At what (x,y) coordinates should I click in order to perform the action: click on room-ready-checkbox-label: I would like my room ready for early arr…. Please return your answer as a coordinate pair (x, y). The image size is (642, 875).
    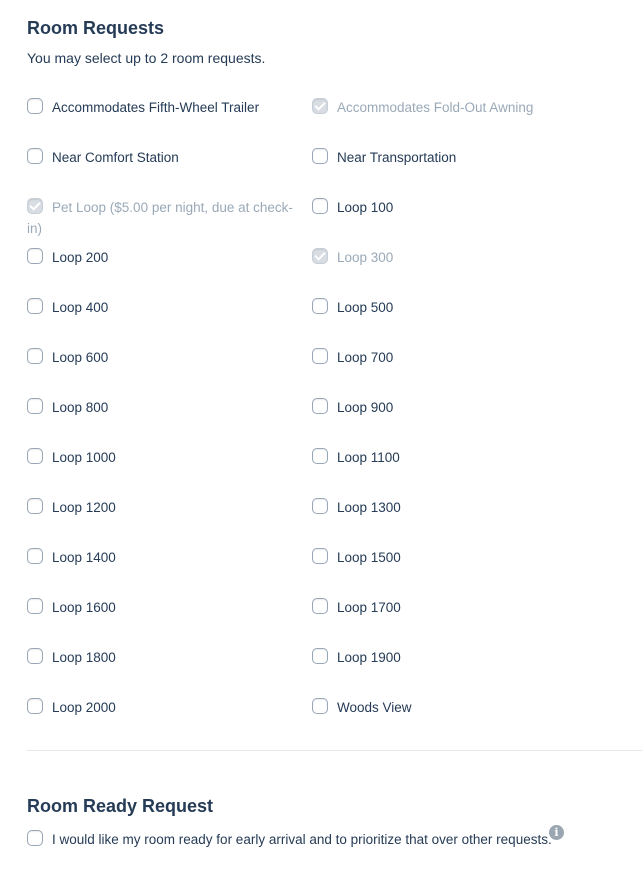
    Looking at the image, I should click on (302, 839).